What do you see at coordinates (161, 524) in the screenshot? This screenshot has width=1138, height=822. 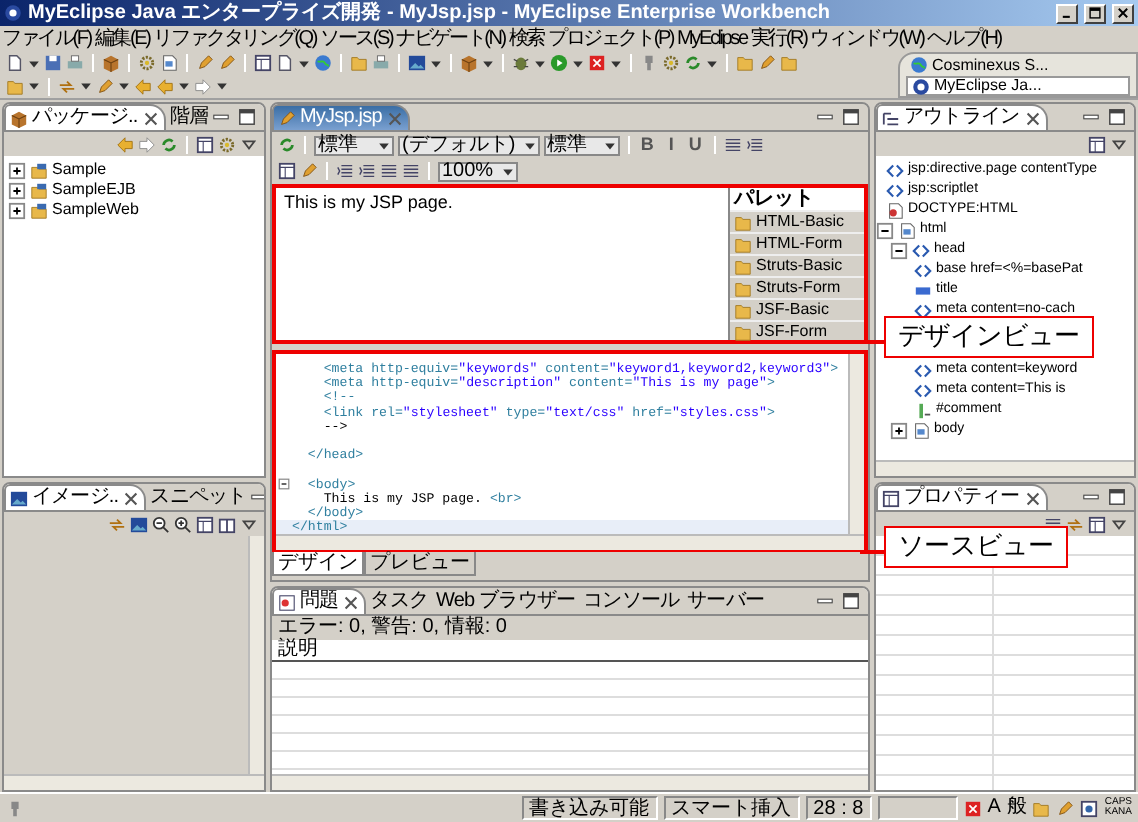 I see `zoom-out-icon` at bounding box center [161, 524].